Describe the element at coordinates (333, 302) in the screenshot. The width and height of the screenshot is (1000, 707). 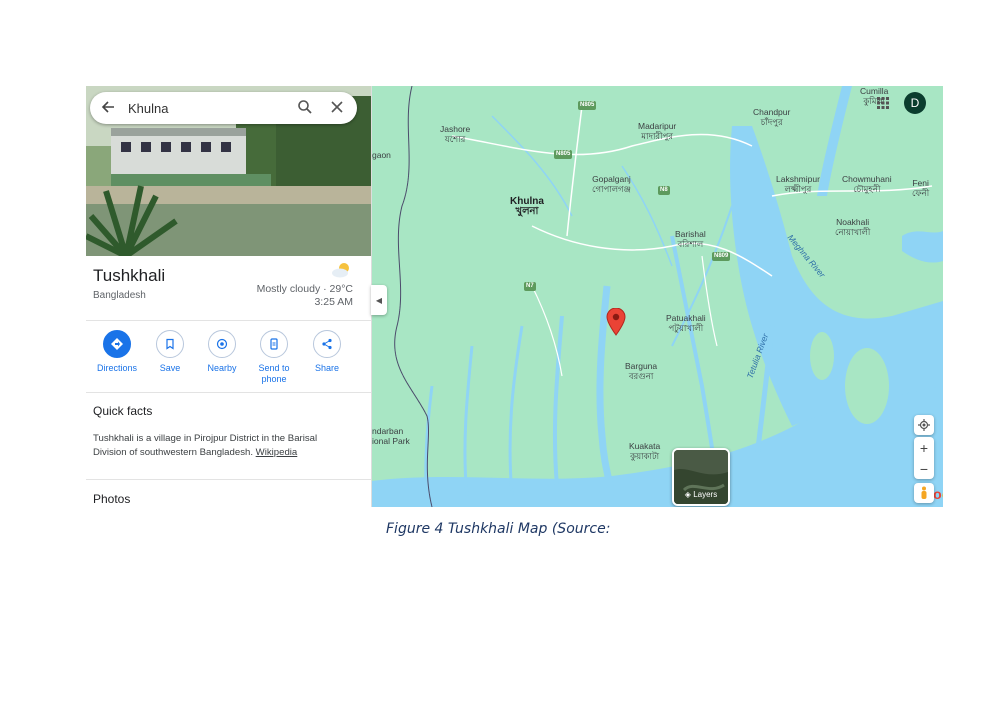
I see `local-time: 3:25 AM` at that location.